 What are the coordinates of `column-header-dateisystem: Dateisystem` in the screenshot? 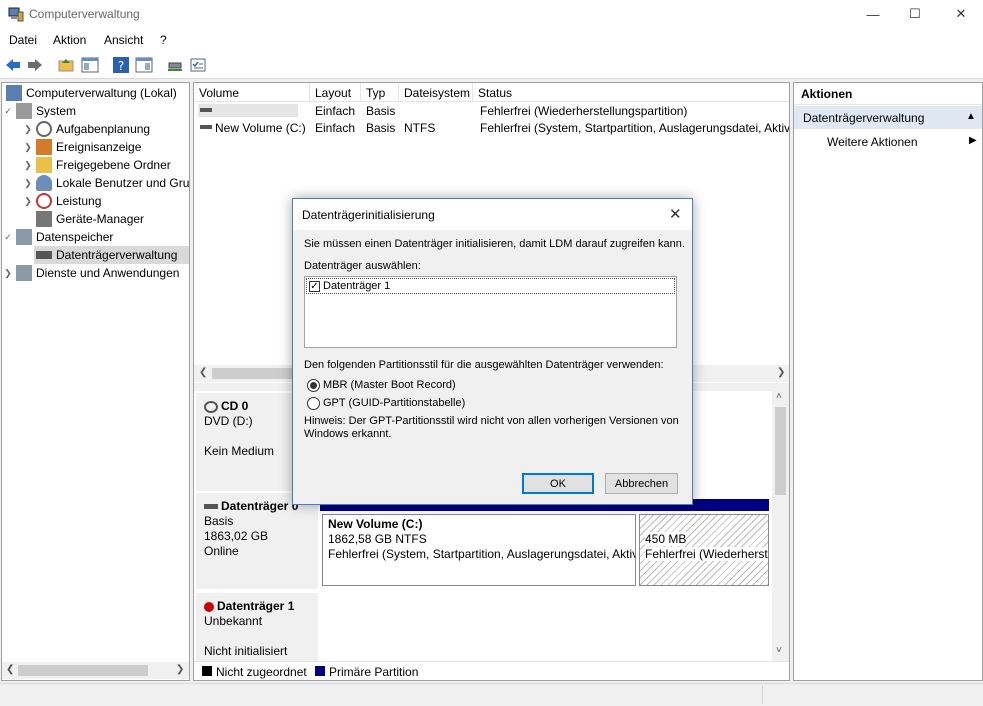 It's located at (436, 92).